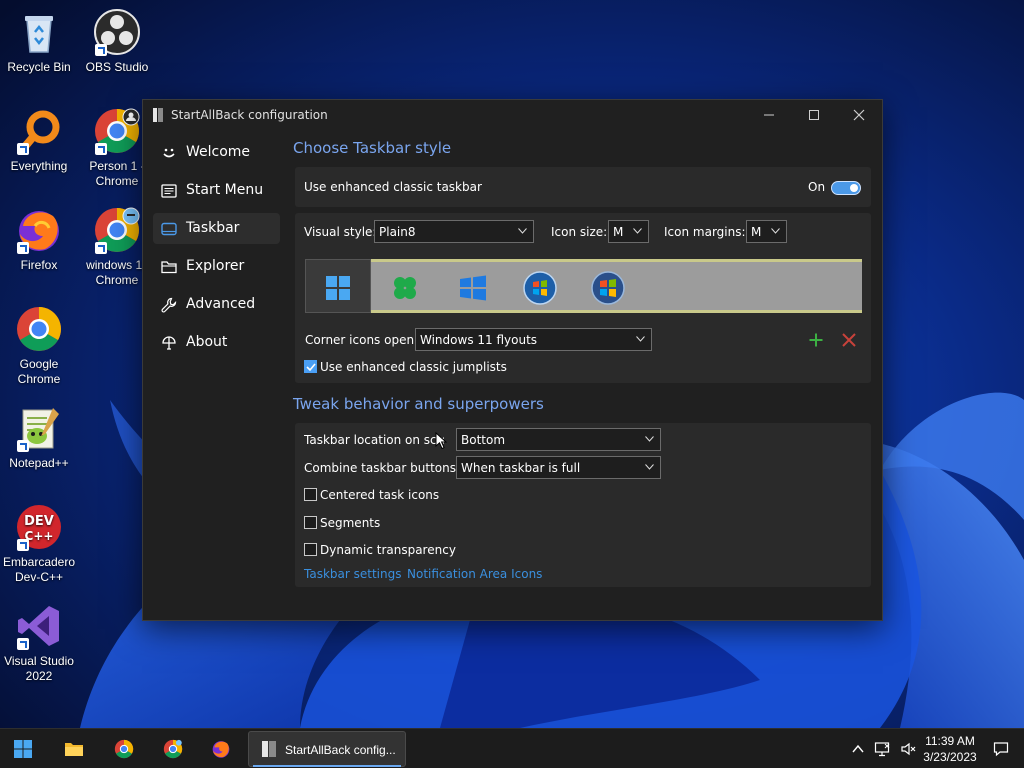 The width and height of the screenshot is (1024, 768). What do you see at coordinates (766, 231) in the screenshot?
I see `icon-margins-select: M` at bounding box center [766, 231].